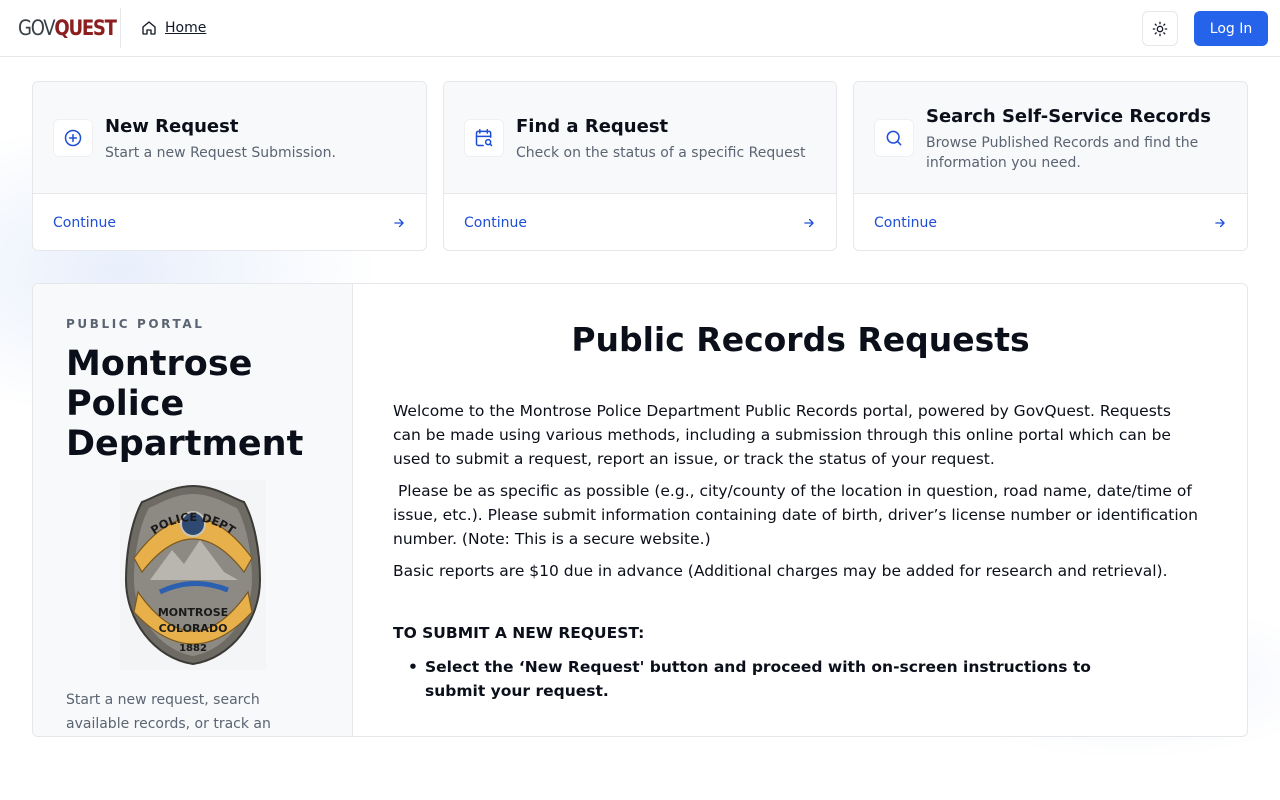 The image size is (1280, 800). Describe the element at coordinates (1050, 222) in the screenshot. I see `search-records-continue-link: Continue` at that location.